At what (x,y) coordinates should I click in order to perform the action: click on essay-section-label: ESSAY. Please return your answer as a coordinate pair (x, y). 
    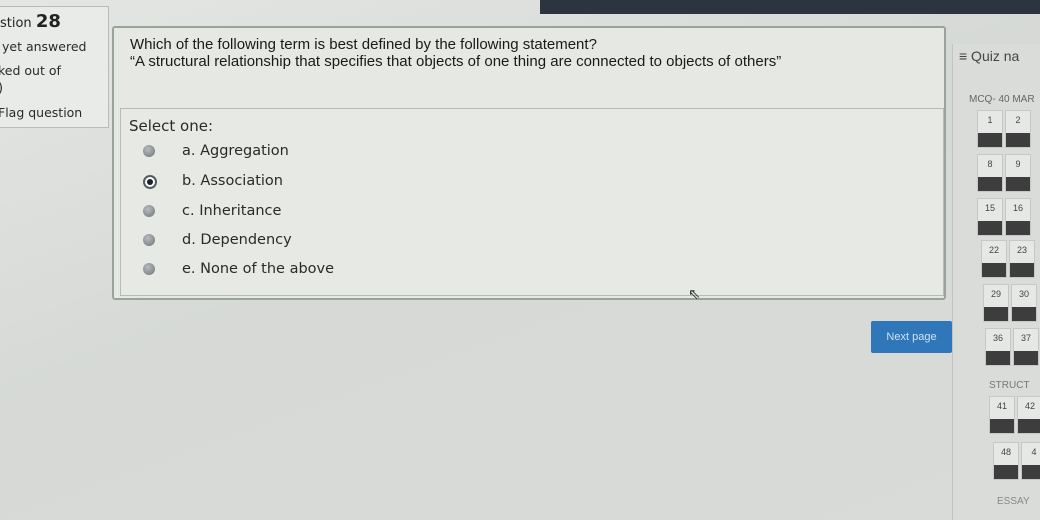
    Looking at the image, I should click on (1013, 501).